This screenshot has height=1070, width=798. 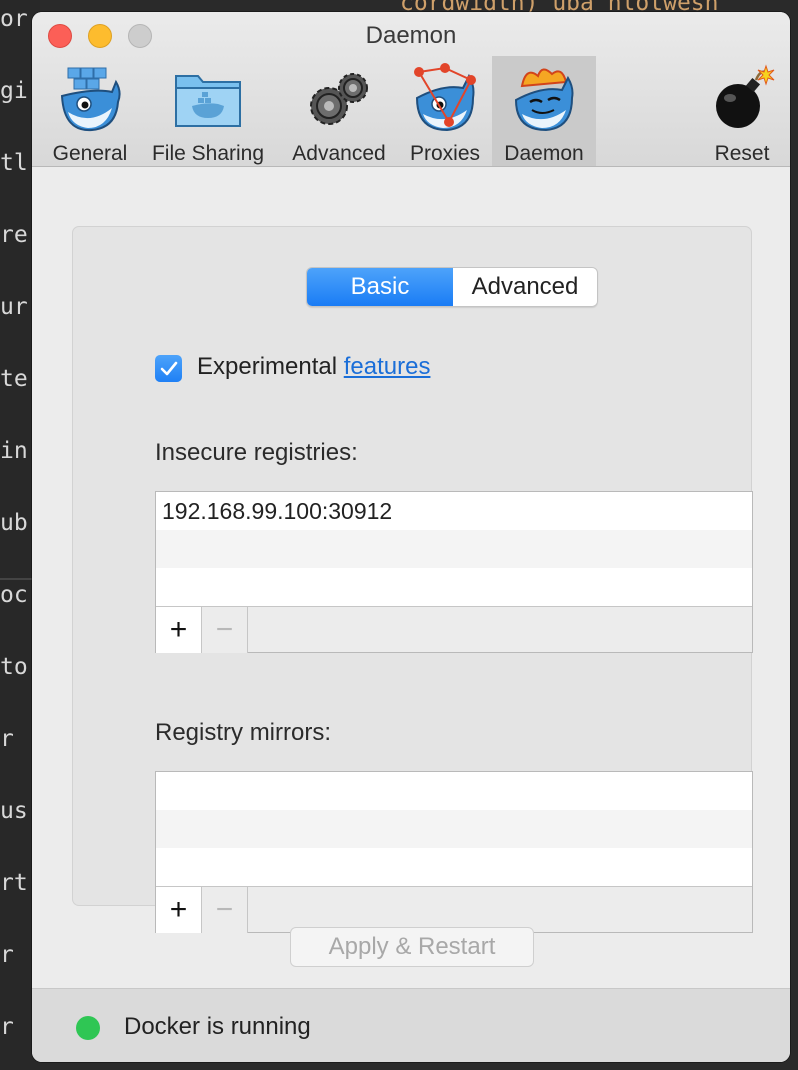 What do you see at coordinates (445, 153) in the screenshot?
I see `toolbar-label: Proxies` at bounding box center [445, 153].